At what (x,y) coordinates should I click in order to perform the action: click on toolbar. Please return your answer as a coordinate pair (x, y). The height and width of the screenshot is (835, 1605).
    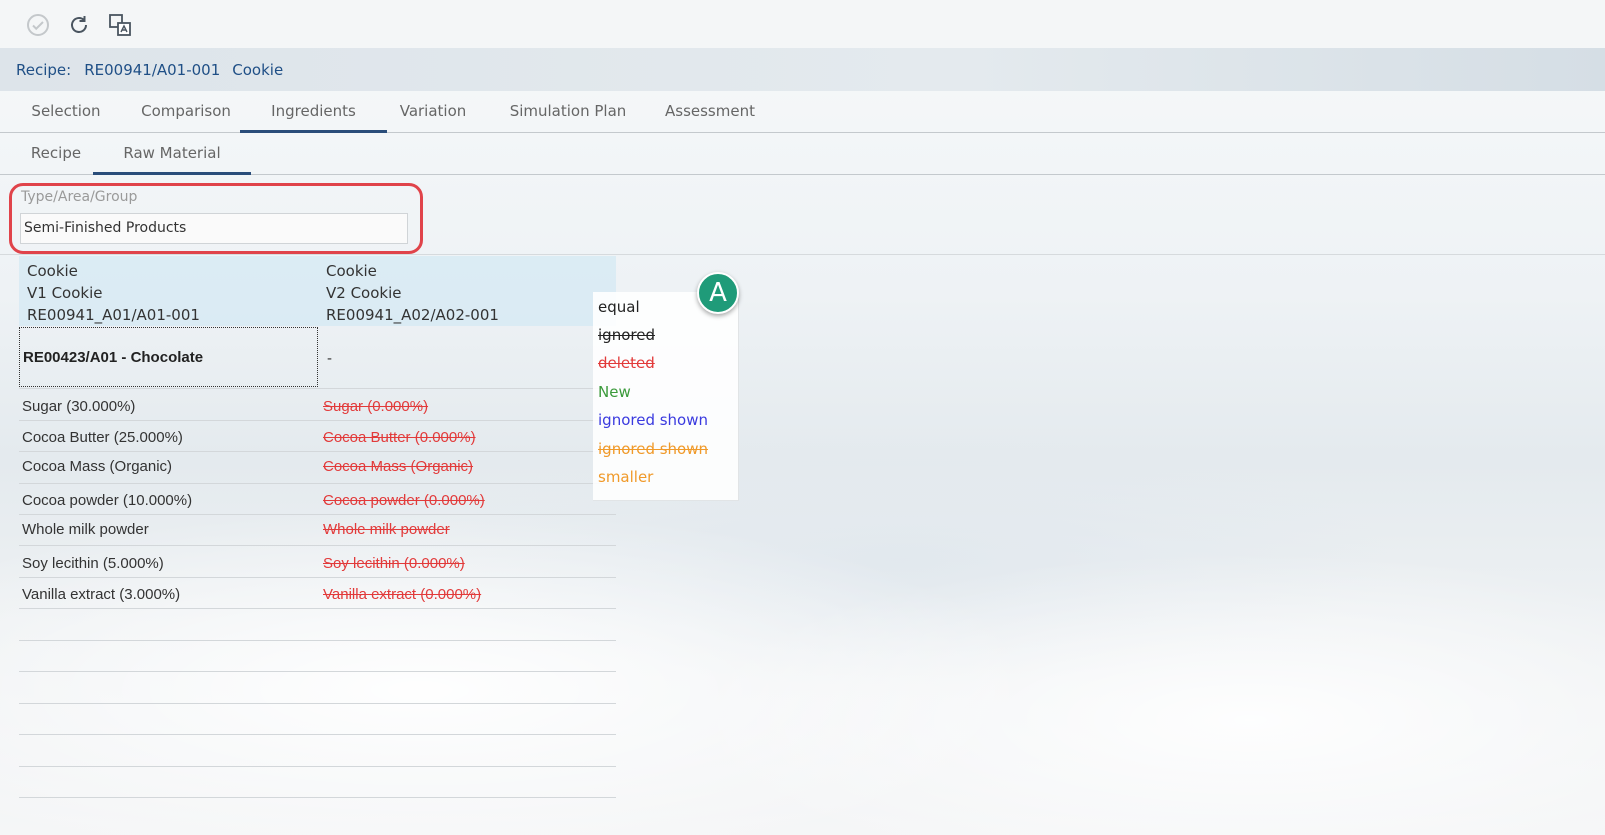
    Looking at the image, I should click on (802, 24).